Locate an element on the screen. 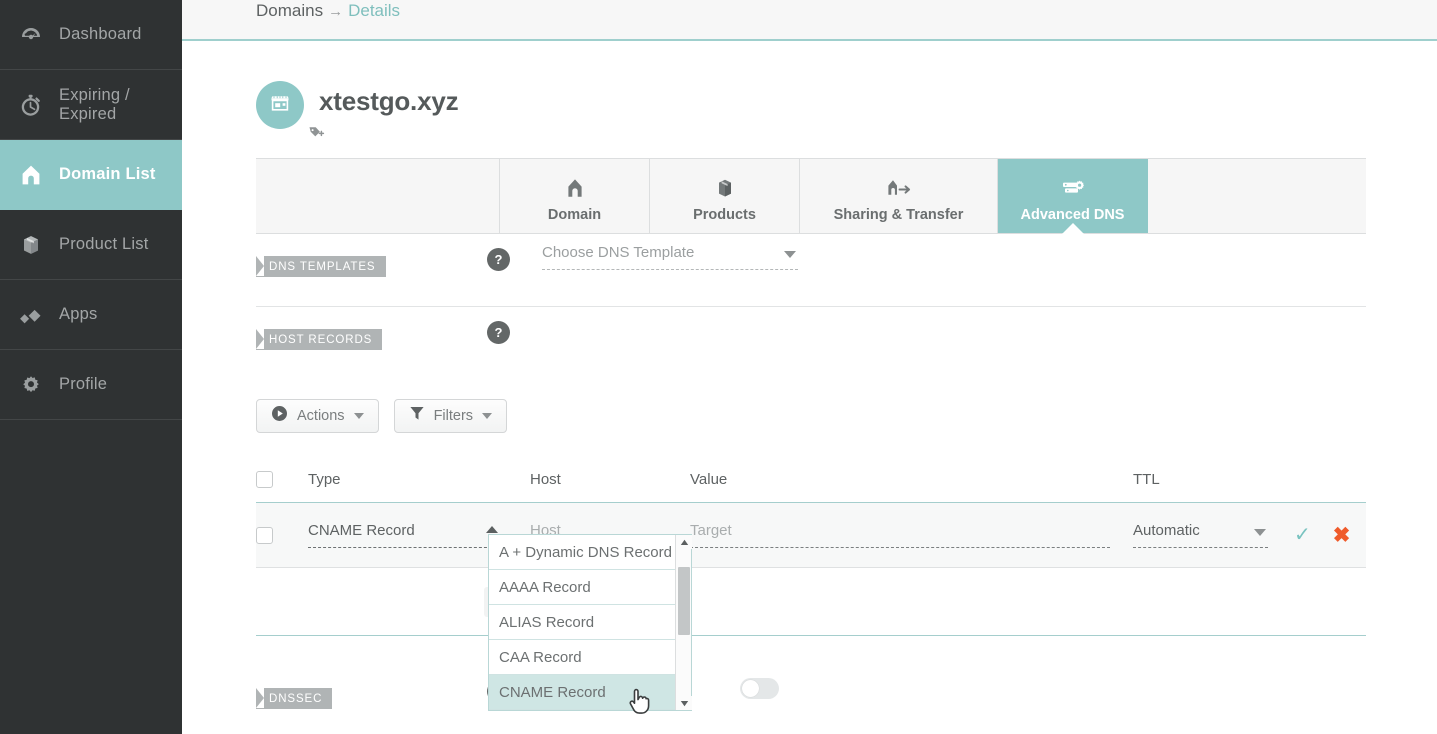  delete-icon: ✖ is located at coordinates (1342, 535).